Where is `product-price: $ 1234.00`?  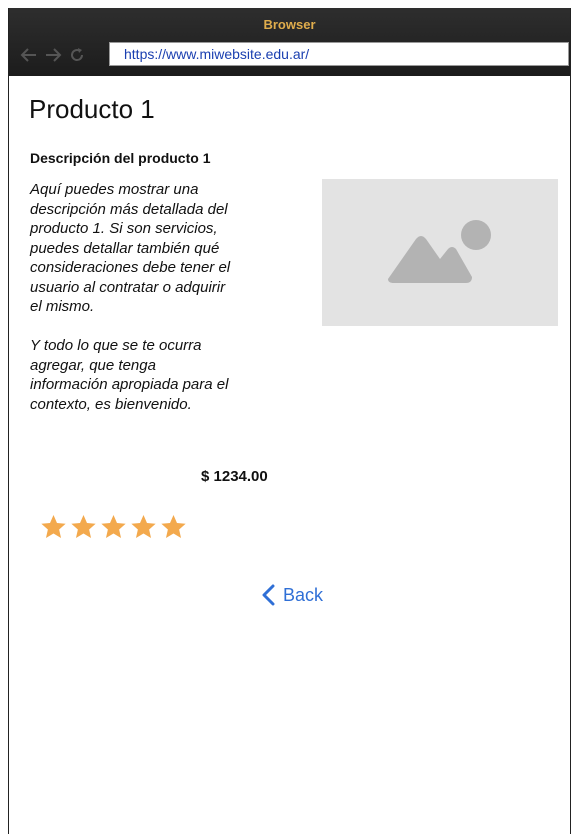
product-price: $ 1234.00 is located at coordinates (234, 476).